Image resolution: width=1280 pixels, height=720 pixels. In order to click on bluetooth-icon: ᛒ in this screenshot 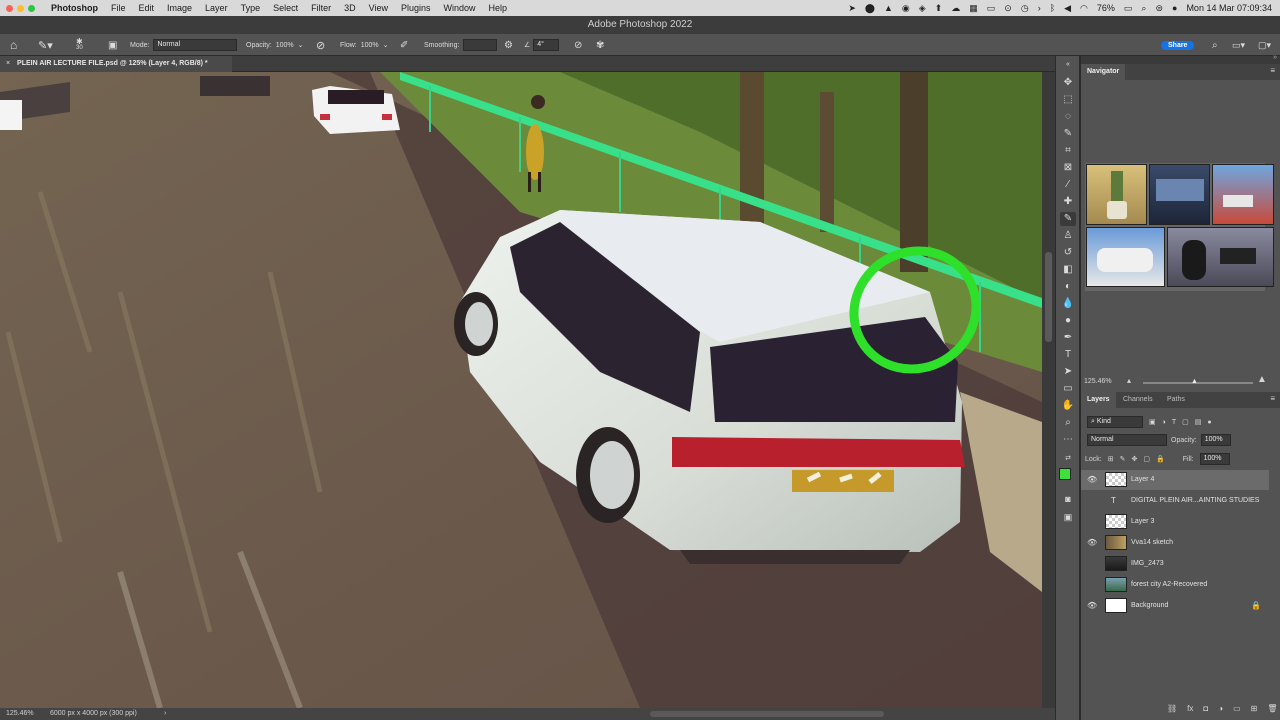, I will do `click(1052, 8)`.